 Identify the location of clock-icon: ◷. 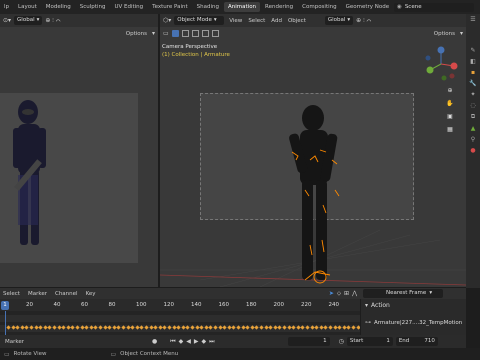
(341, 341).